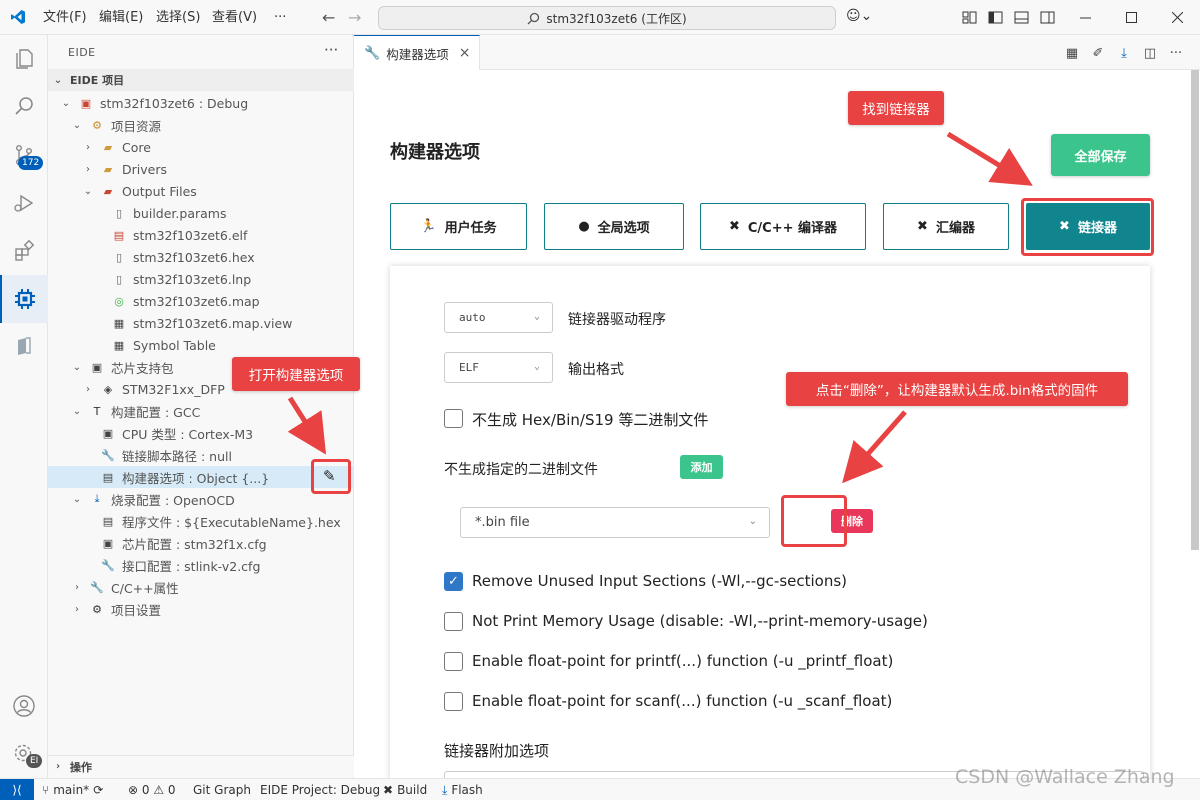 The height and width of the screenshot is (800, 1200). I want to click on toggle-panel-icon, so click(1021, 19).